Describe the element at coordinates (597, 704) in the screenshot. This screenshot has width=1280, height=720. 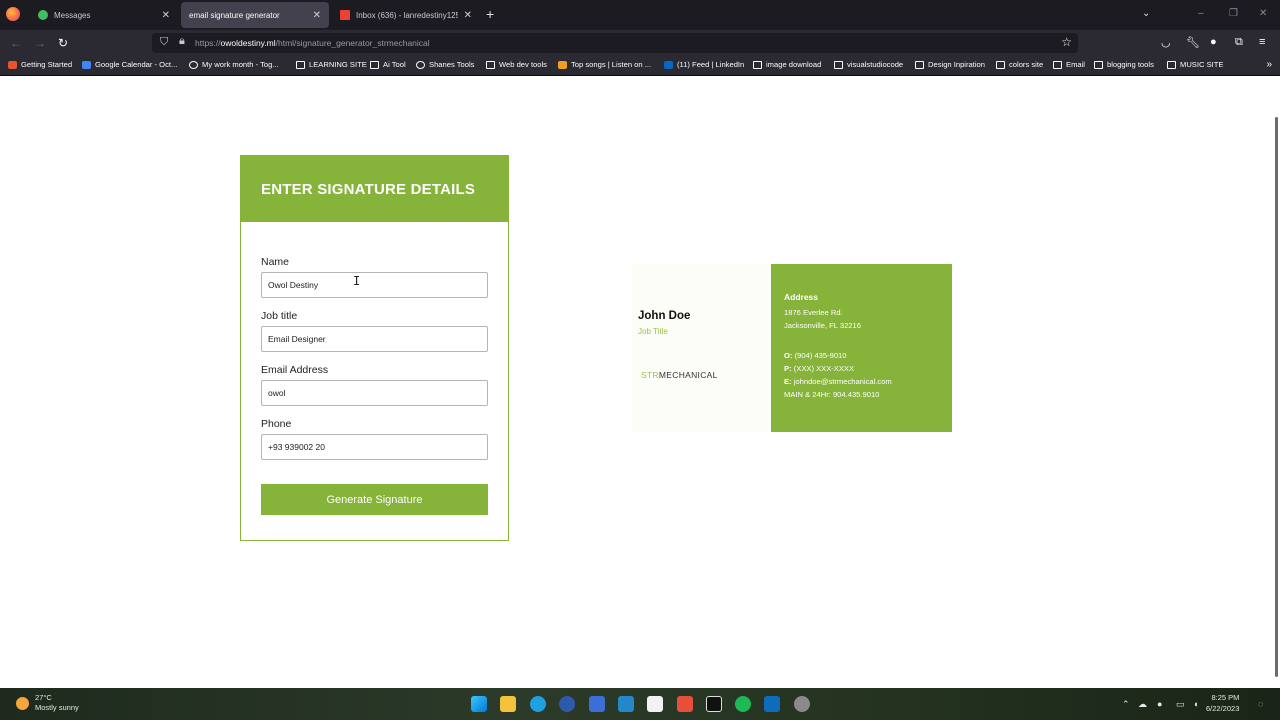
I see `todo-icon` at that location.